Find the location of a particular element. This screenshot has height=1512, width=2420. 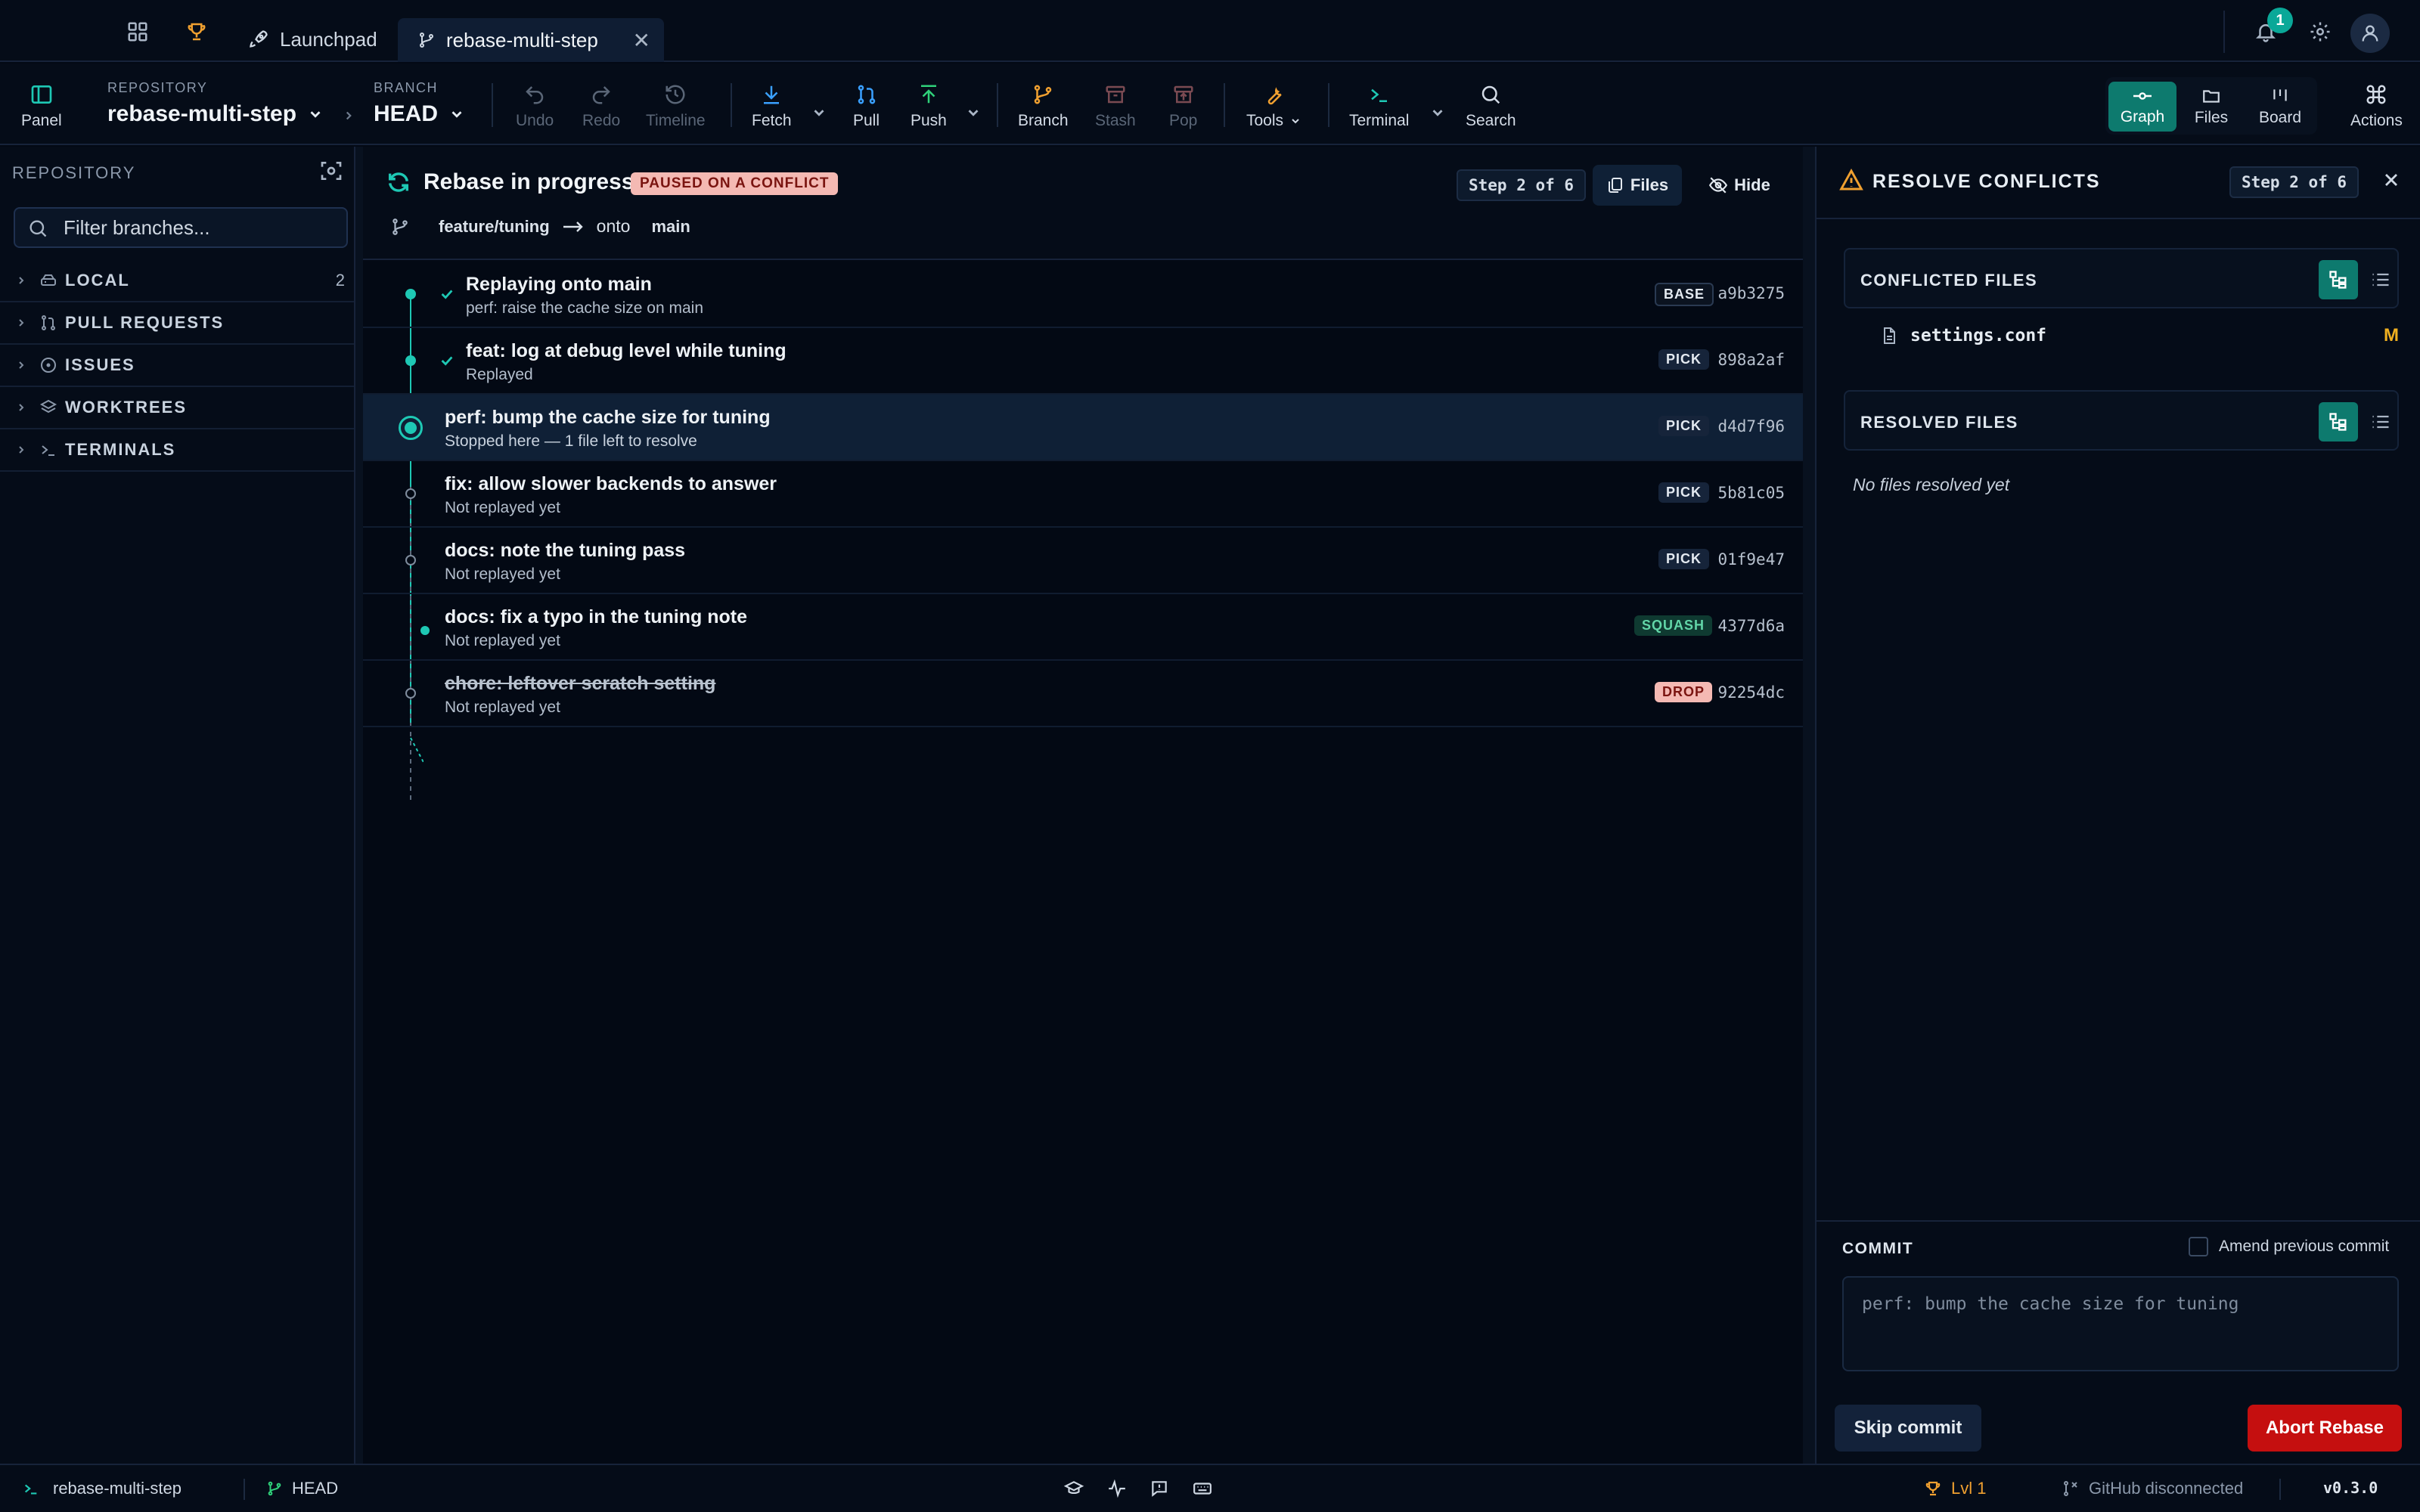

chevron-right-icon is located at coordinates (21, 407).